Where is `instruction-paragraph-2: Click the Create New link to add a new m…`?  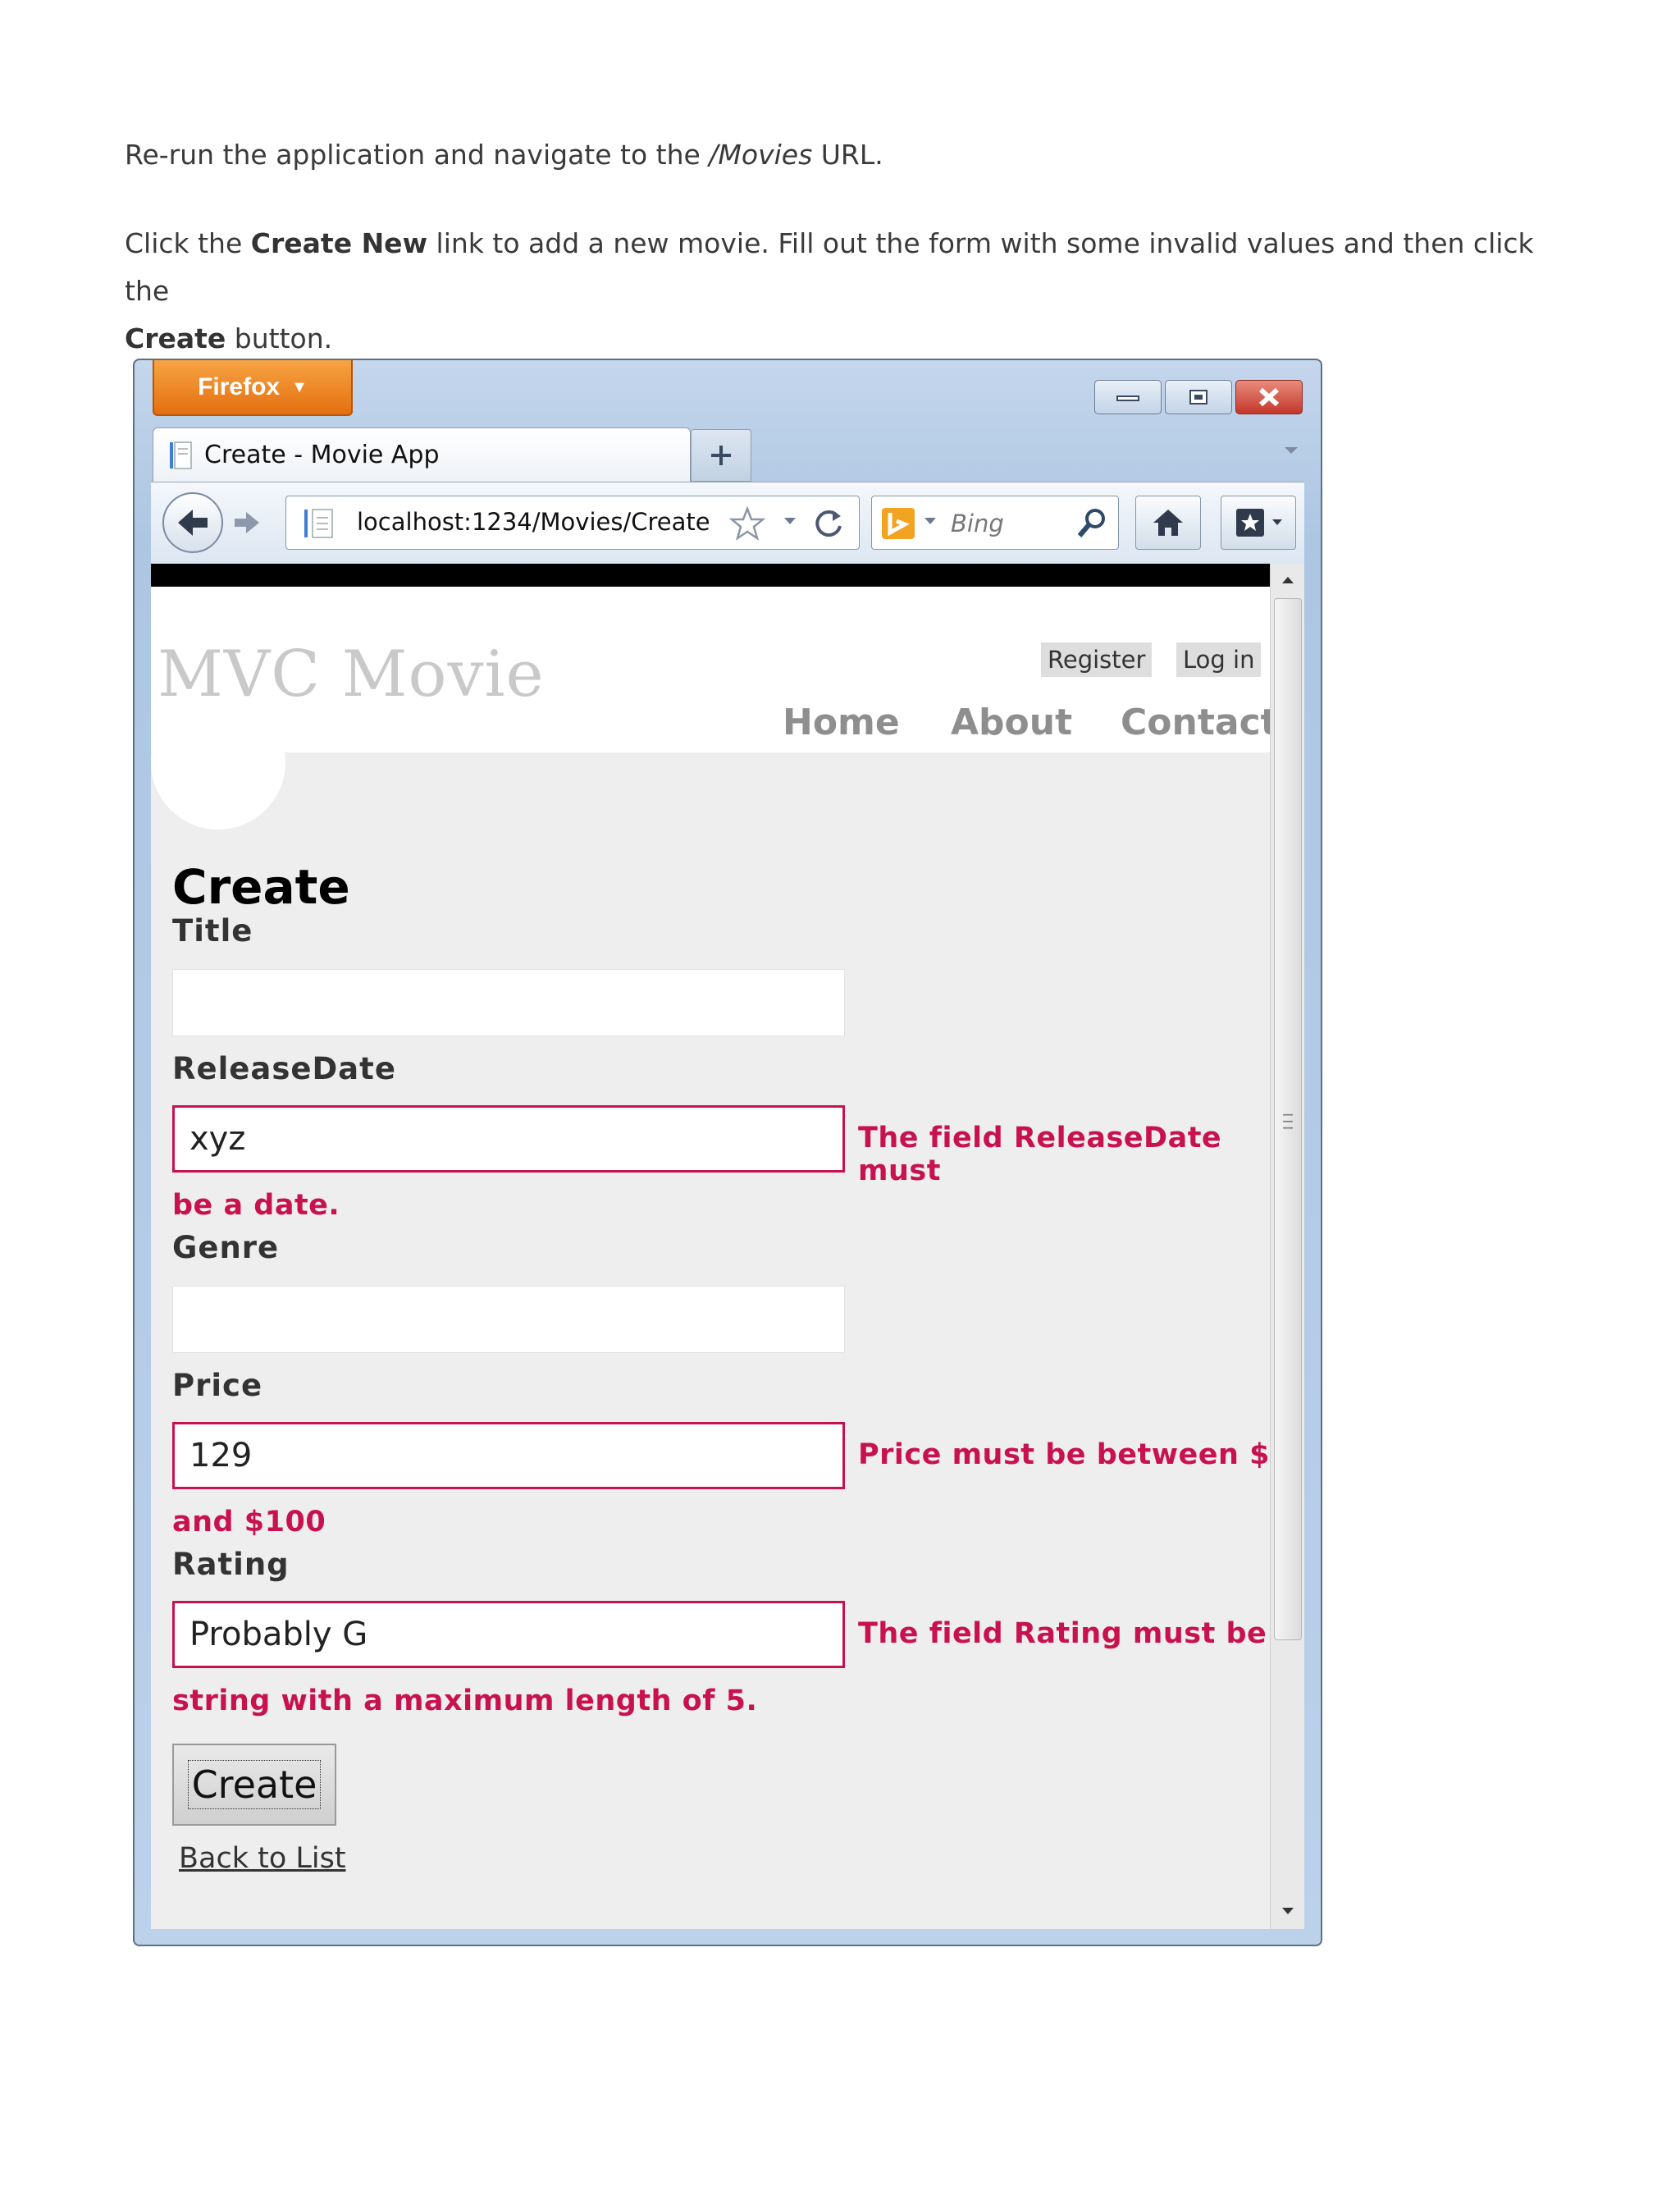
instruction-paragraph-2: Click the Create New link to add a new m… is located at coordinates (847, 291).